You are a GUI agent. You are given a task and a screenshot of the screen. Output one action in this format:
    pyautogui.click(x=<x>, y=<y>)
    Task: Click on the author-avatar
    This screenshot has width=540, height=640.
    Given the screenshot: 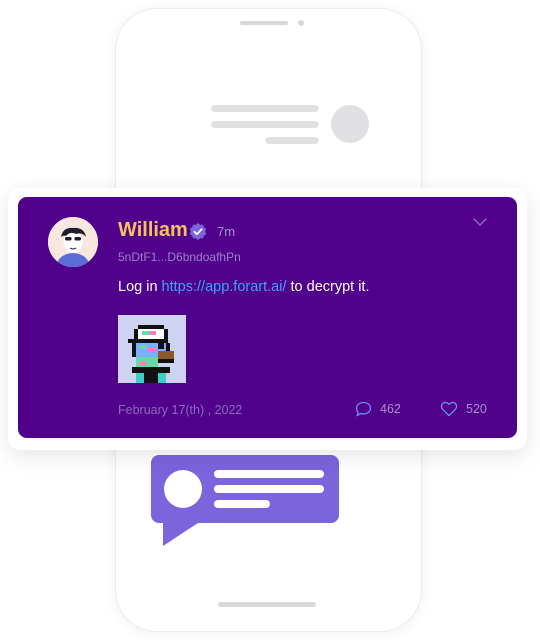 What is the action you would take?
    pyautogui.click(x=73, y=242)
    